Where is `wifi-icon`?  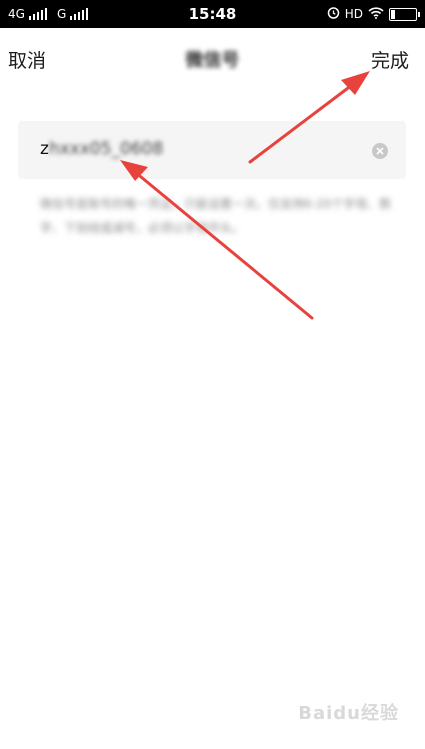
wifi-icon is located at coordinates (376, 14).